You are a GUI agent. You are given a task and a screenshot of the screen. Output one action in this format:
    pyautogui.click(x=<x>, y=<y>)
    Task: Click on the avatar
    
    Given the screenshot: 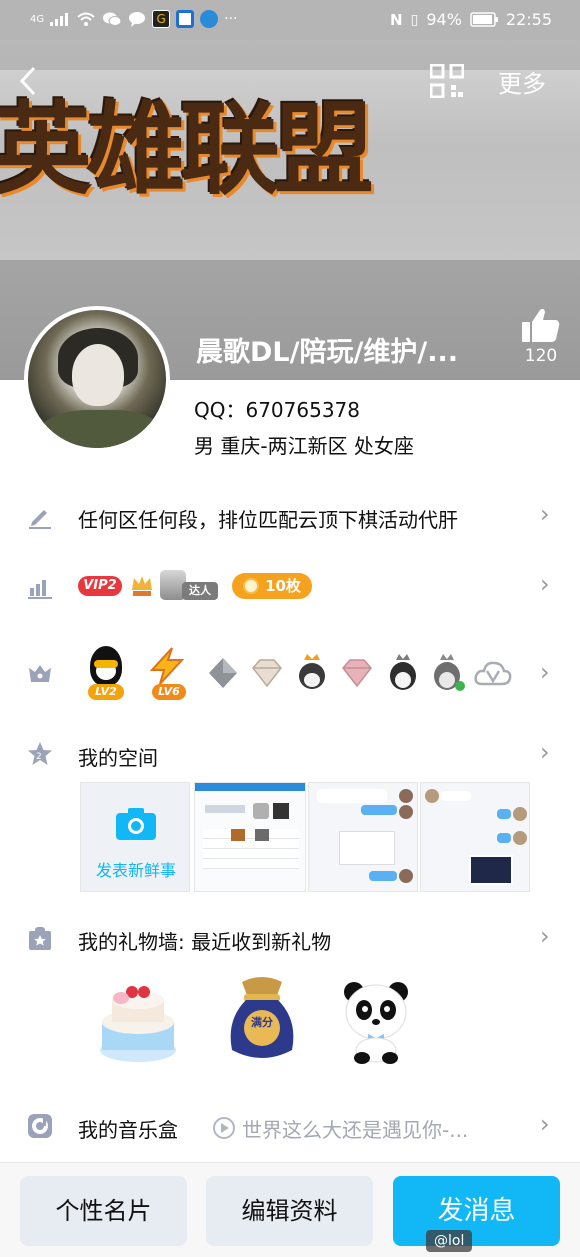 What is the action you would take?
    pyautogui.click(x=97, y=379)
    